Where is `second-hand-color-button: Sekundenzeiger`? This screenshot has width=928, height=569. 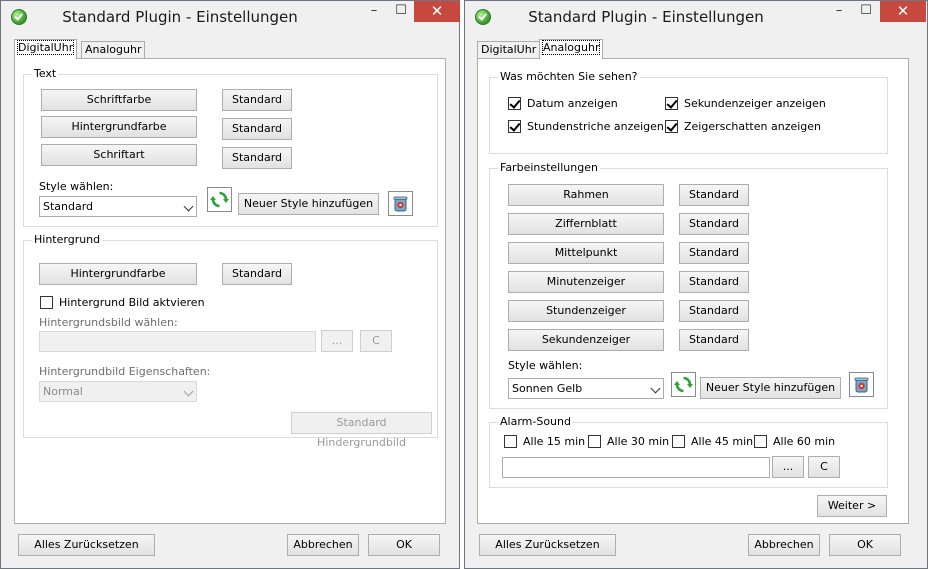 second-hand-color-button: Sekundenzeiger is located at coordinates (586, 340).